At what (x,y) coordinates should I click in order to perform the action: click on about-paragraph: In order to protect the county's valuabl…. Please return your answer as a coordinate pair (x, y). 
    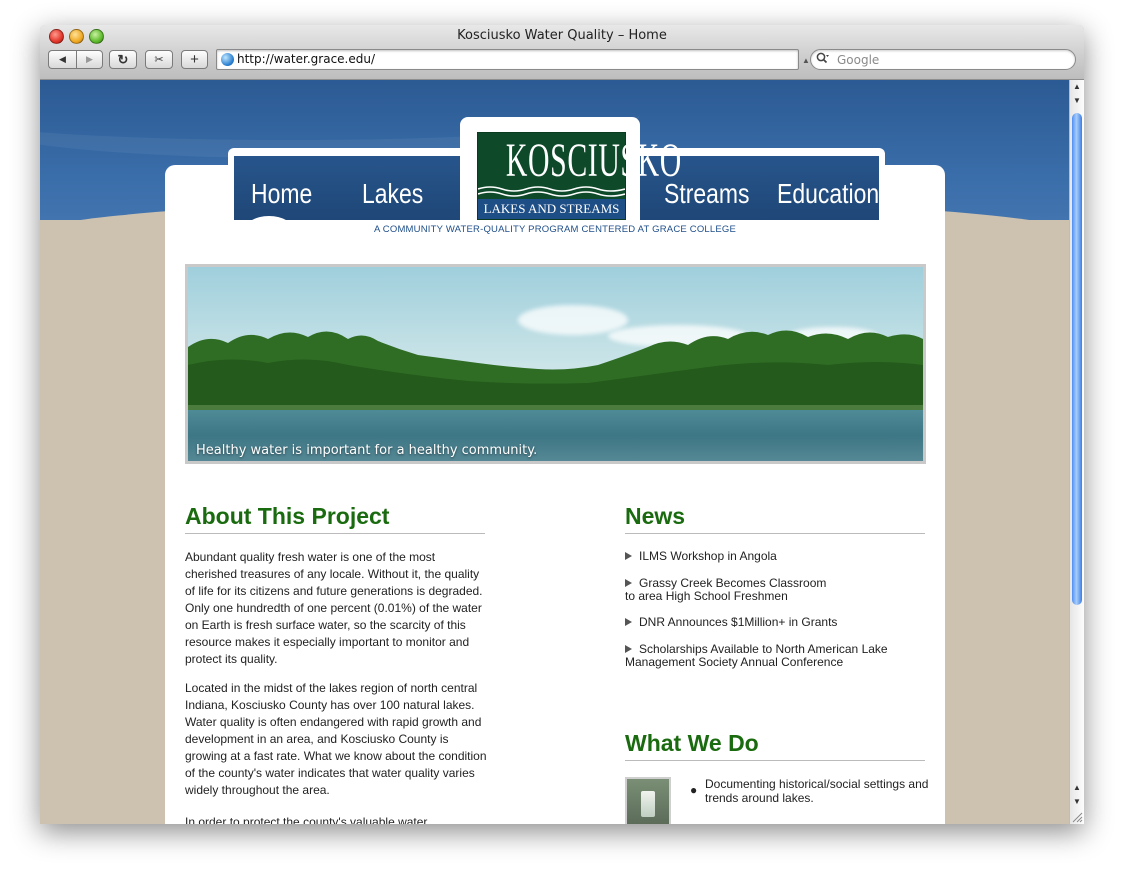
    Looking at the image, I should click on (306, 819).